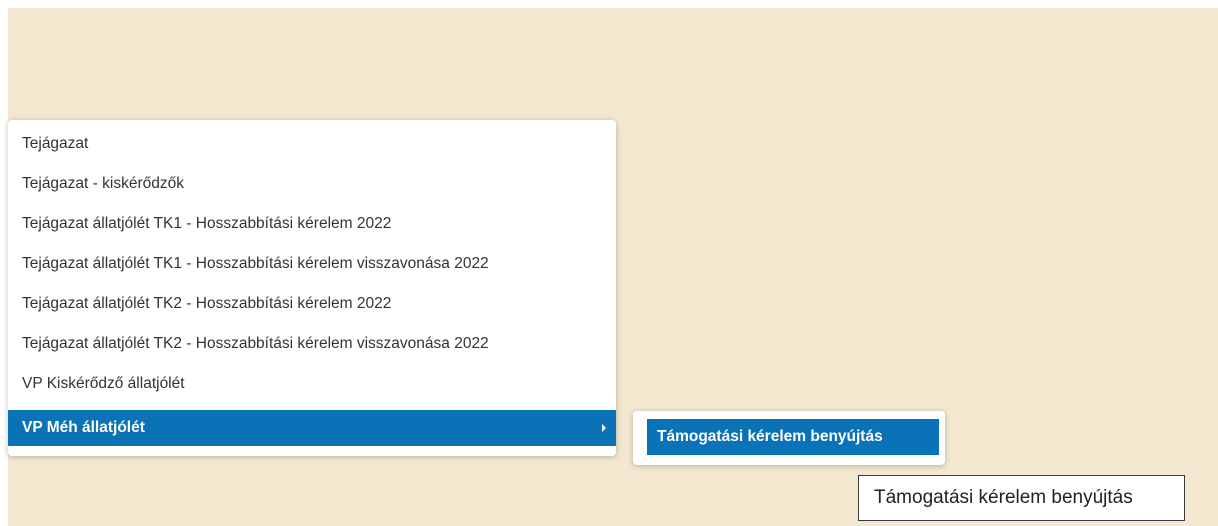  Describe the element at coordinates (312, 184) in the screenshot. I see `menu-item-tejagazat-kiskerodzok: Tejágazat - kiskérődzők` at that location.